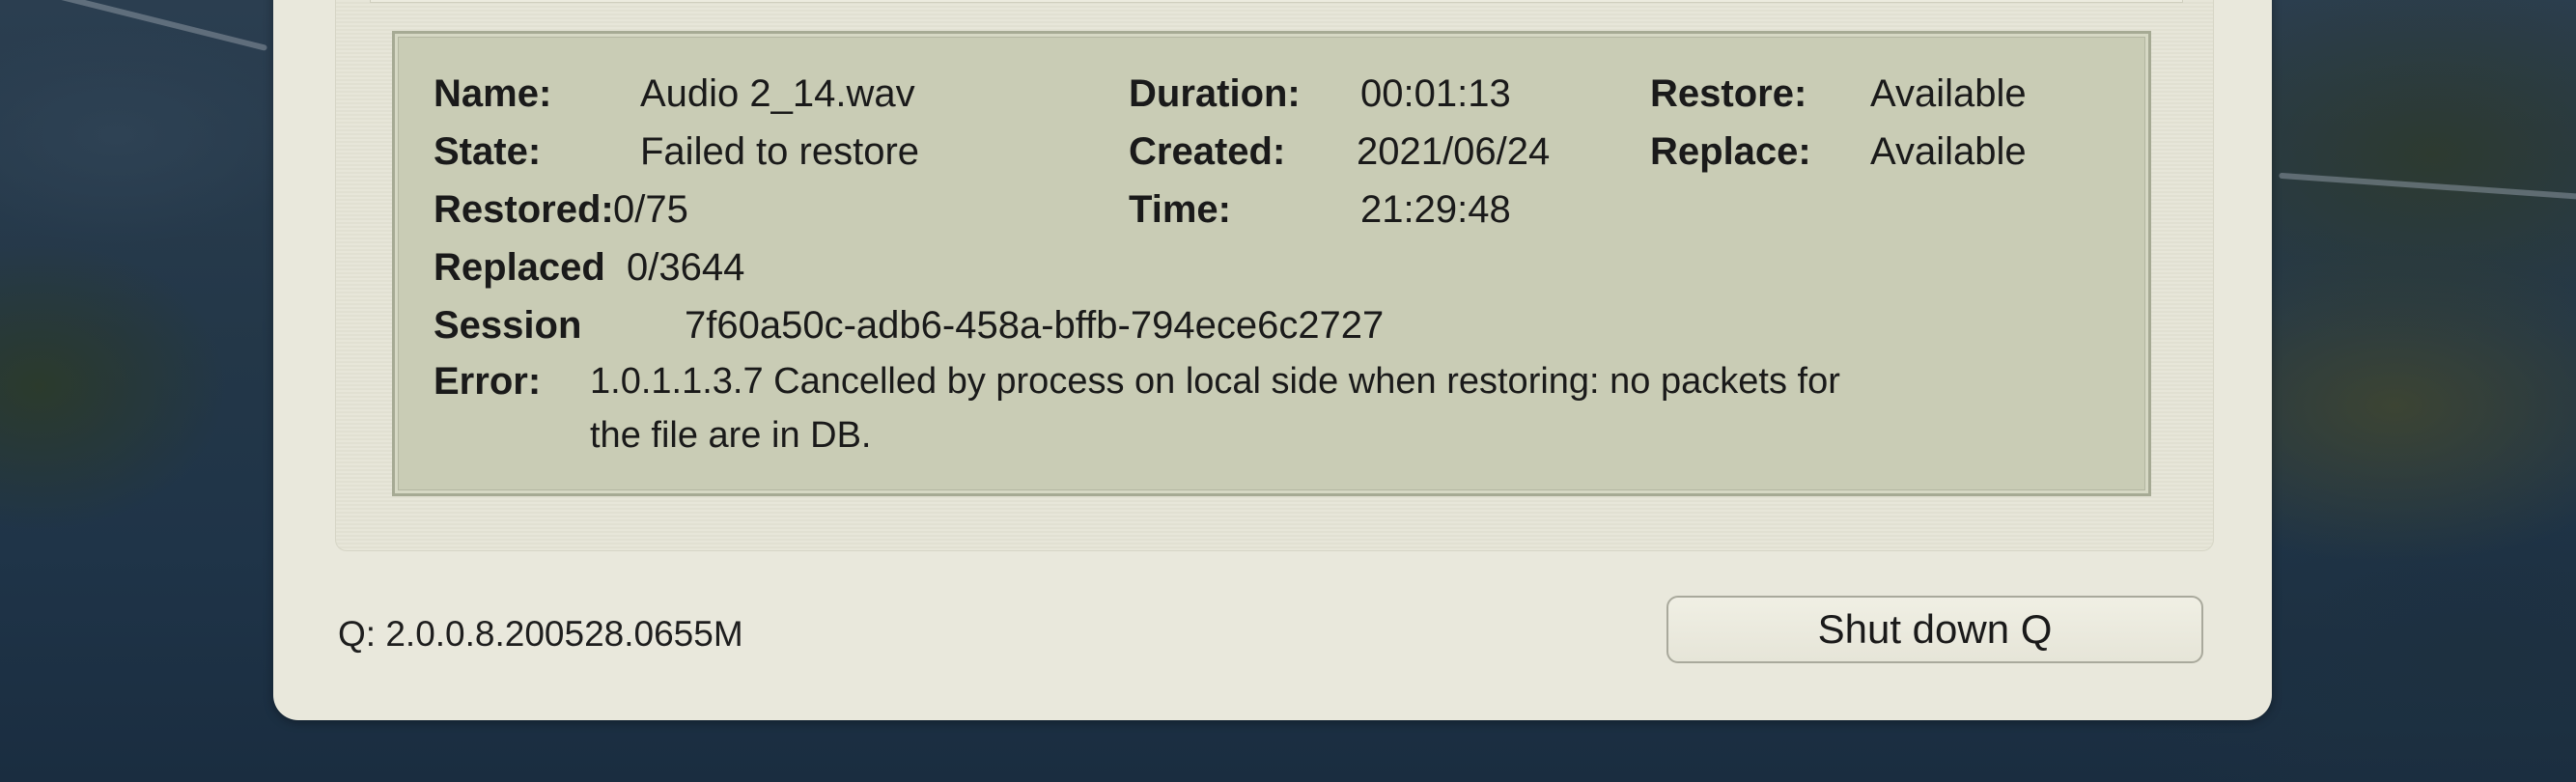 This screenshot has height=782, width=2576. Describe the element at coordinates (731, 435) in the screenshot. I see `error-message-line2: the file are in DB.` at that location.